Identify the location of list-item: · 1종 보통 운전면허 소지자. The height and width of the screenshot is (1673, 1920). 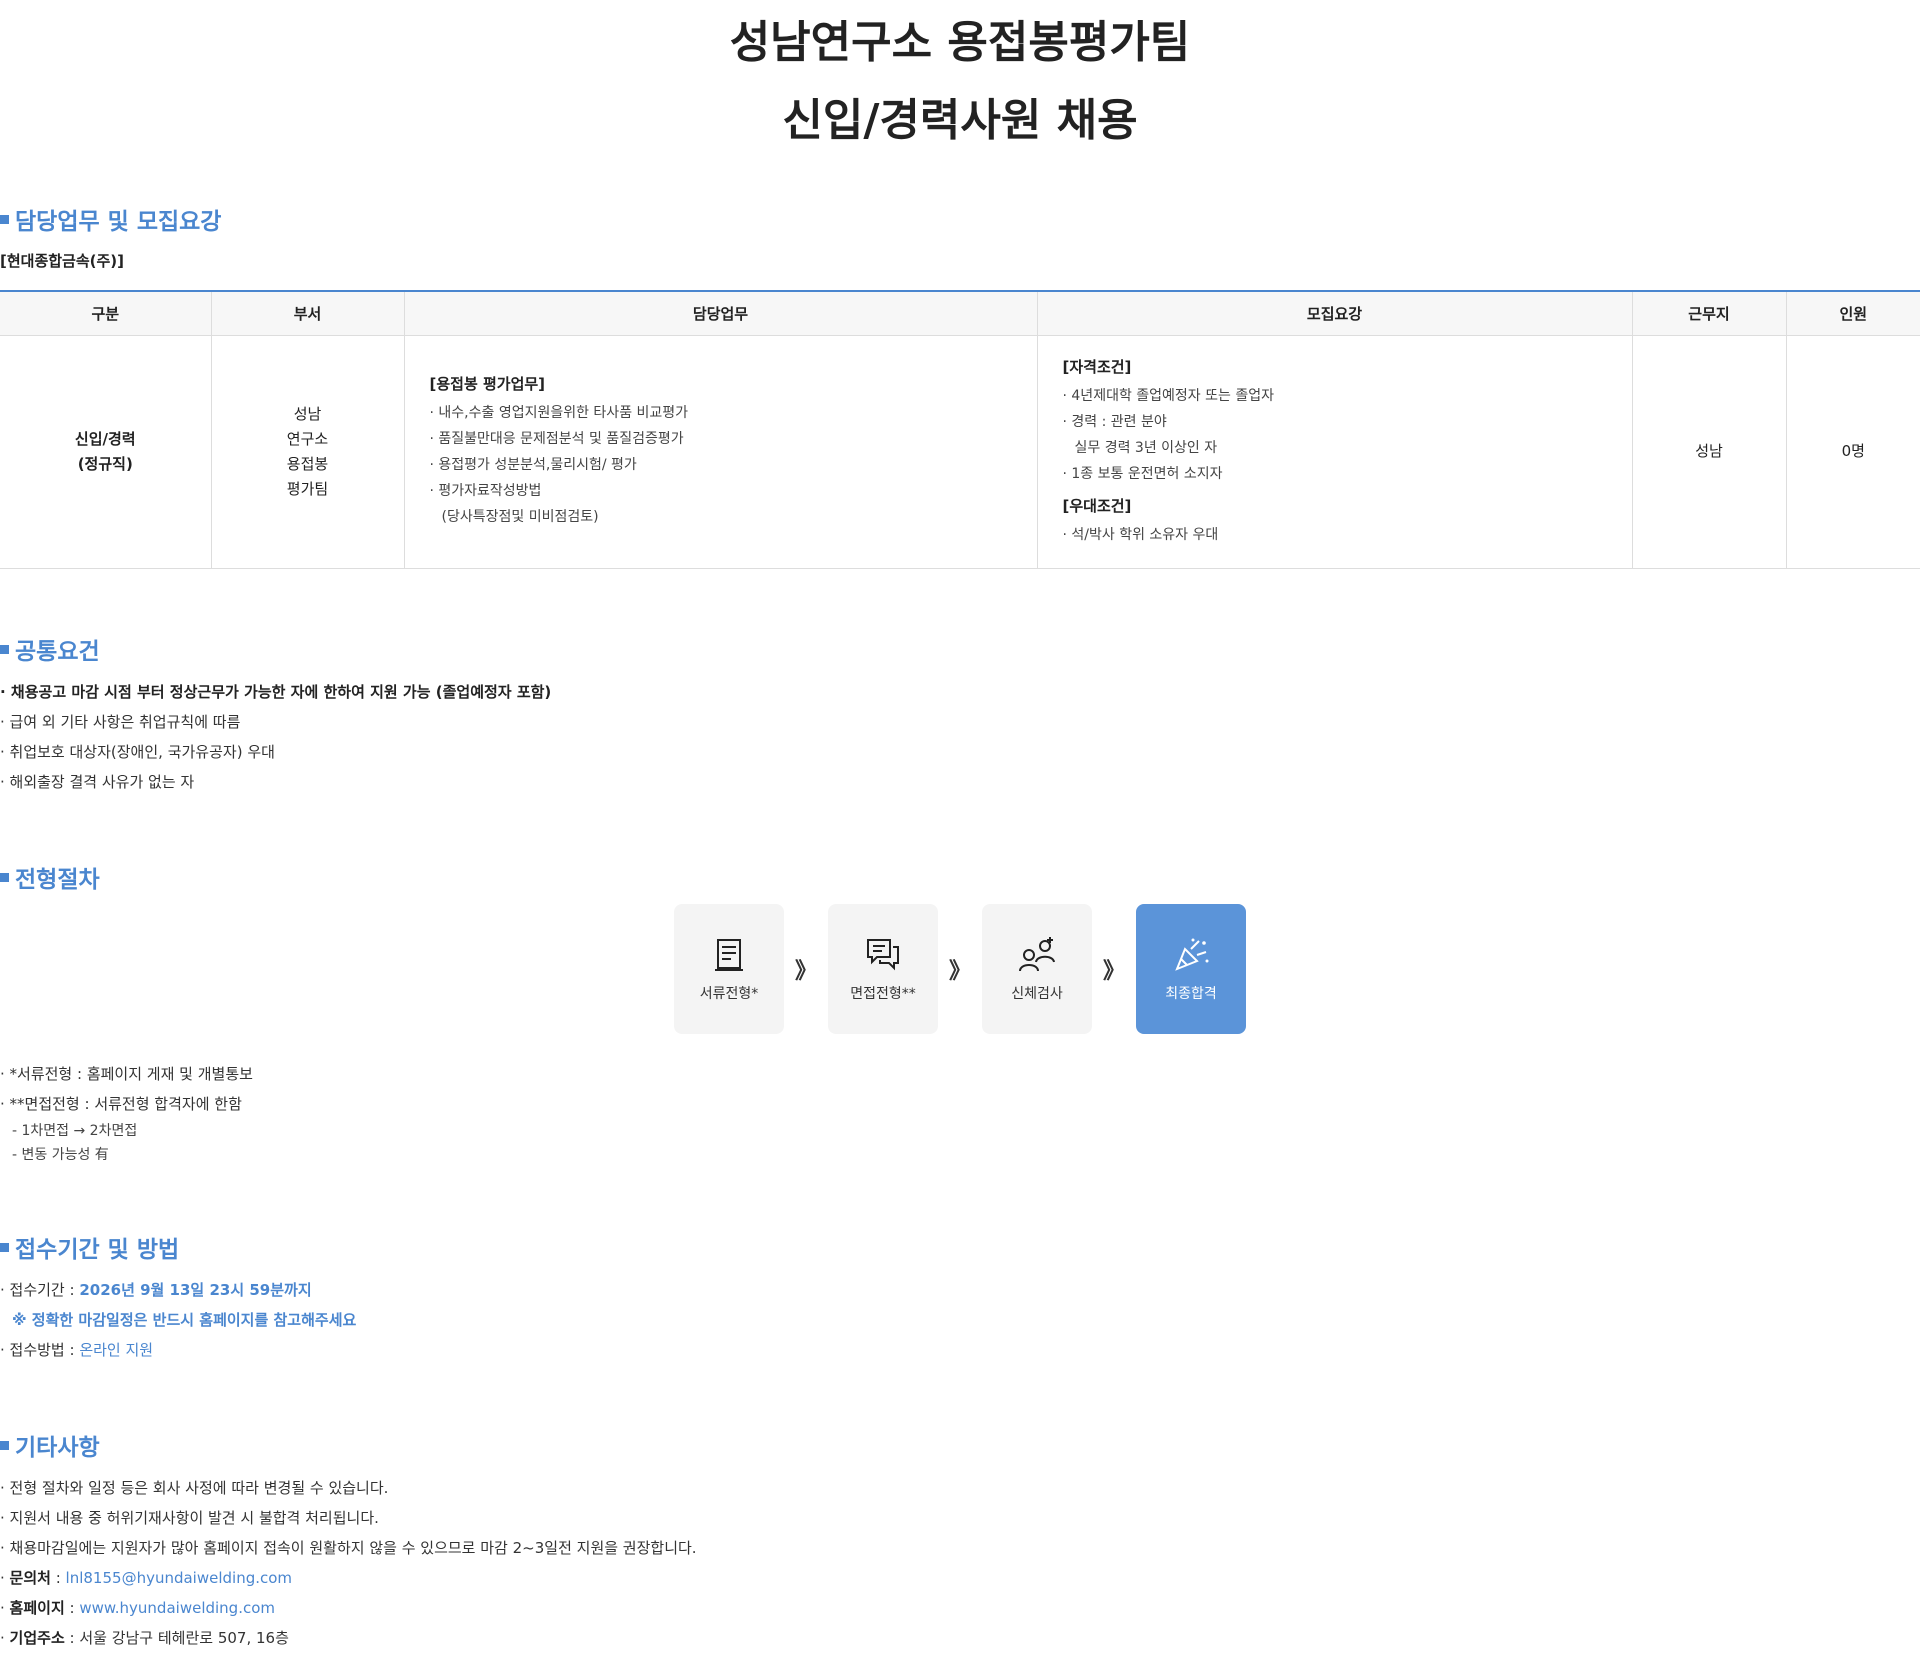
(1142, 473).